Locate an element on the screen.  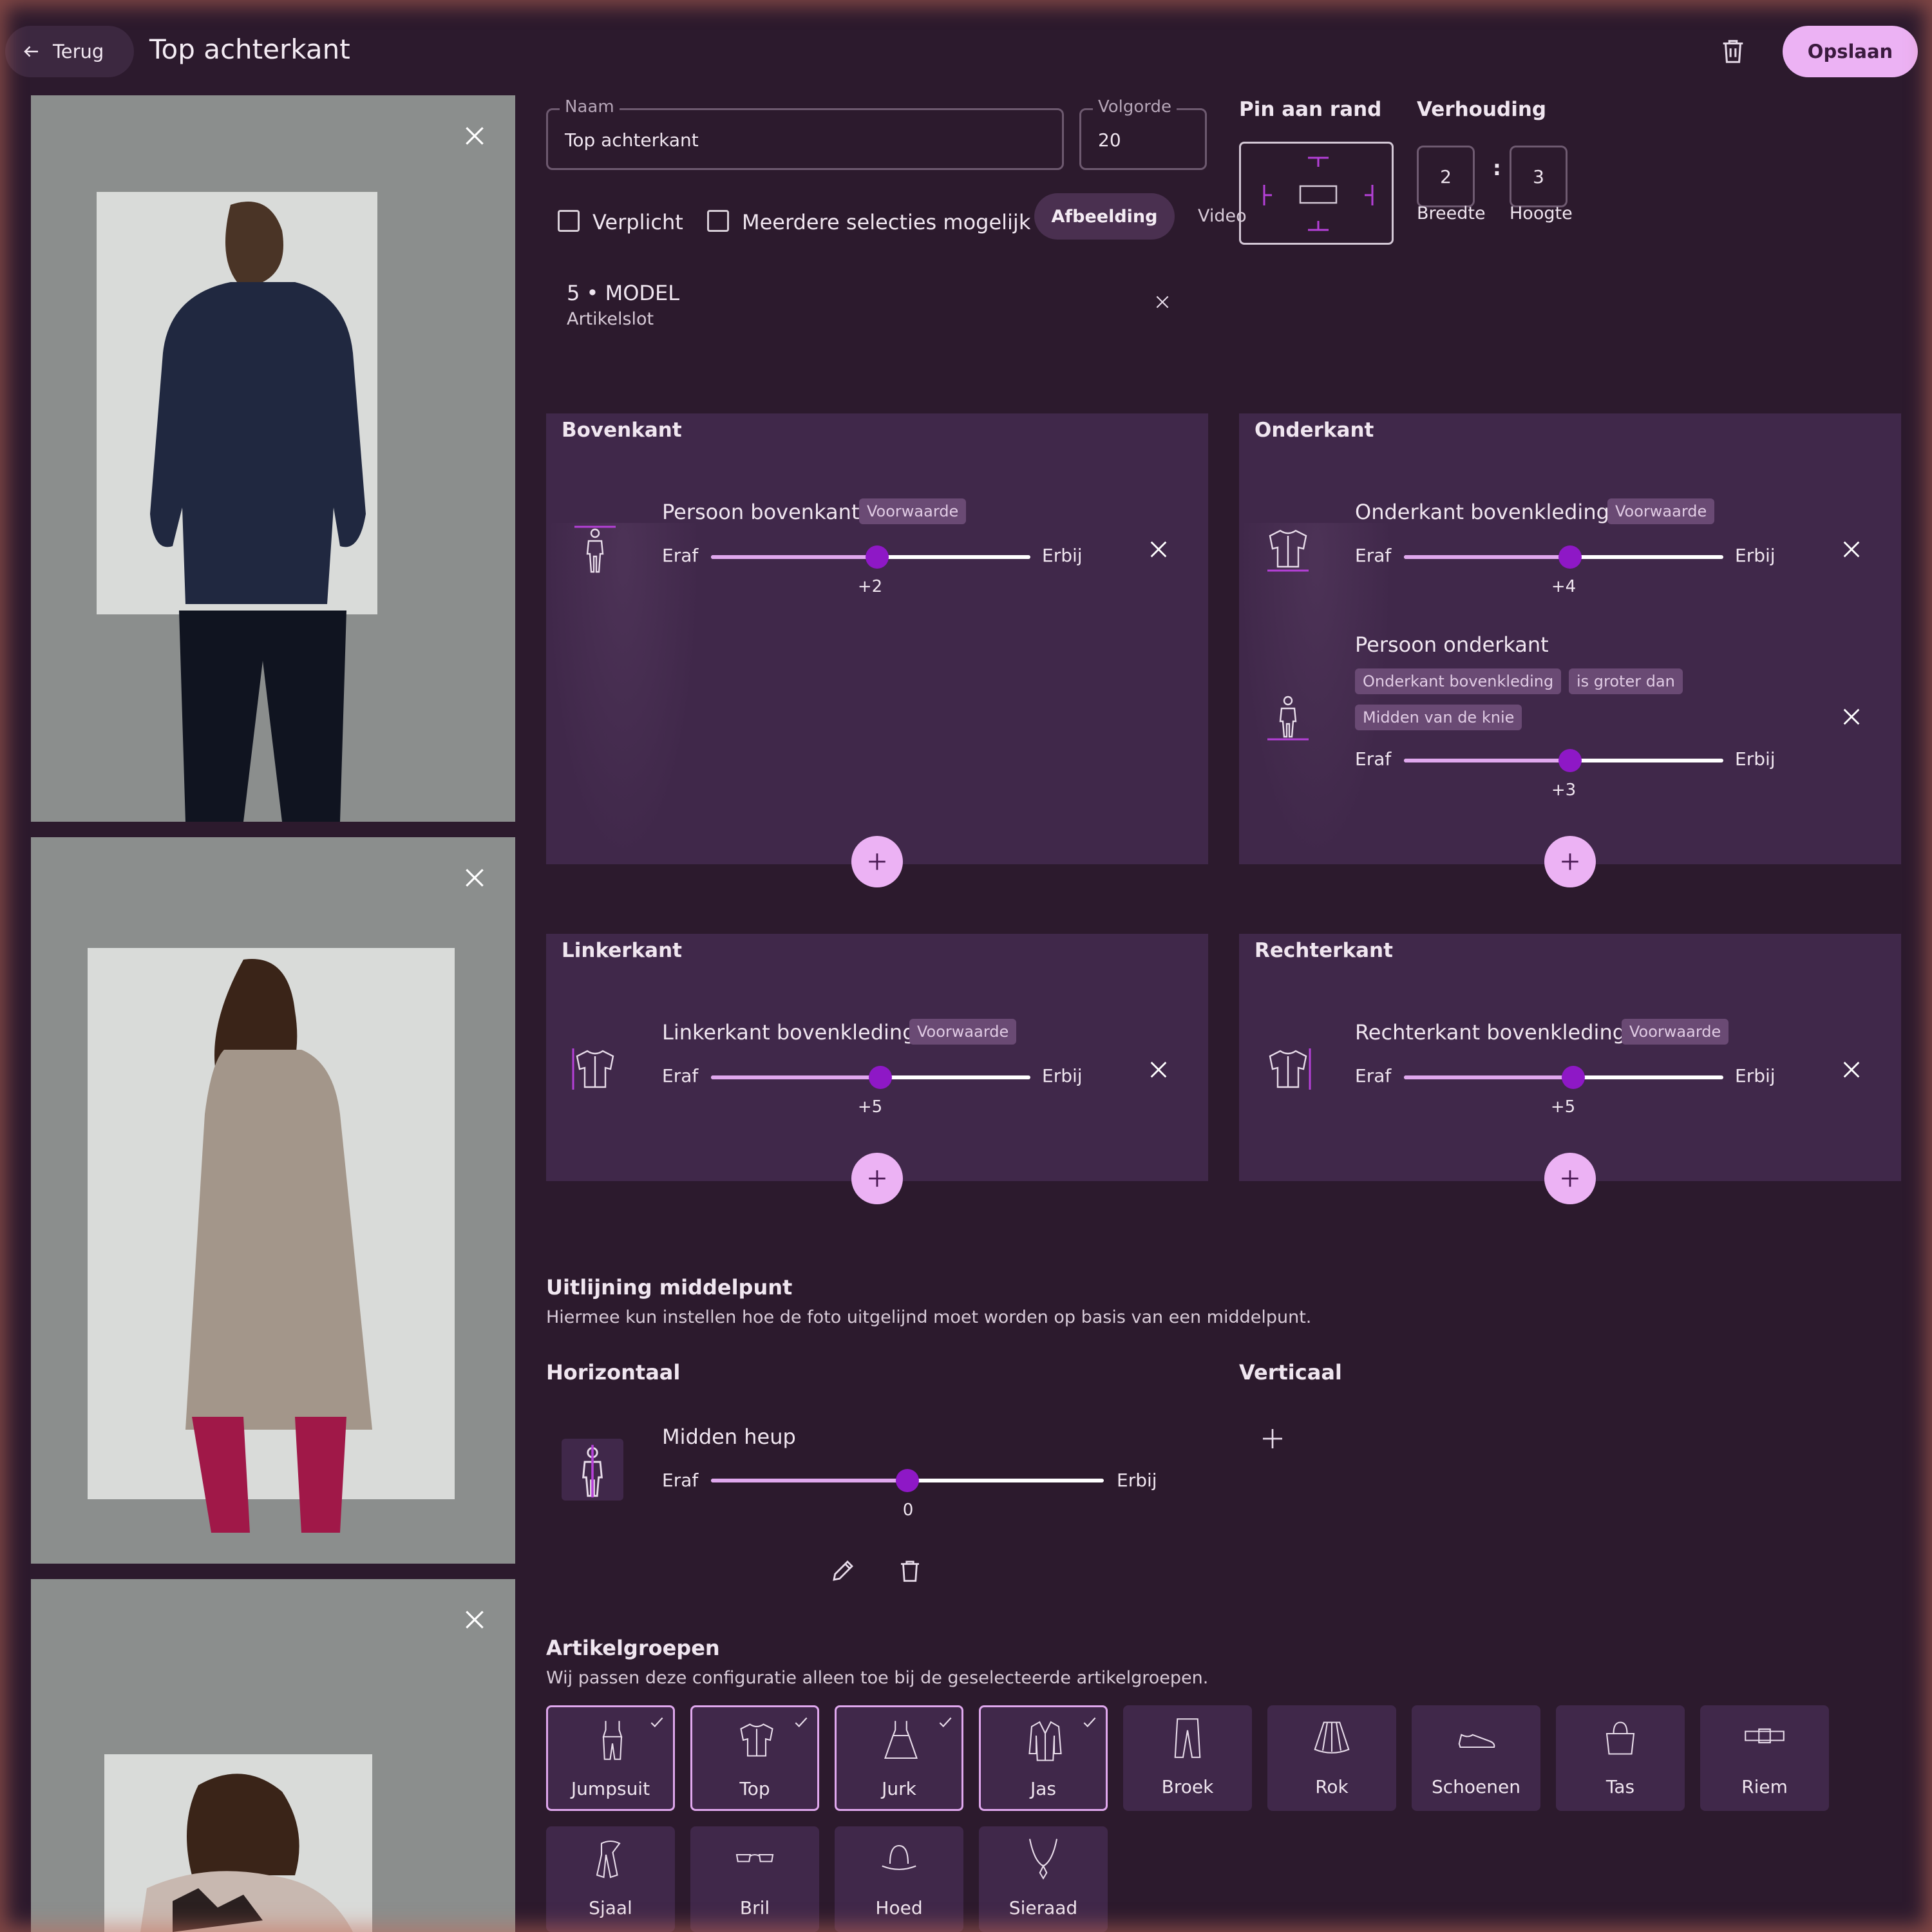
remove-slot-icon is located at coordinates (1162, 302).